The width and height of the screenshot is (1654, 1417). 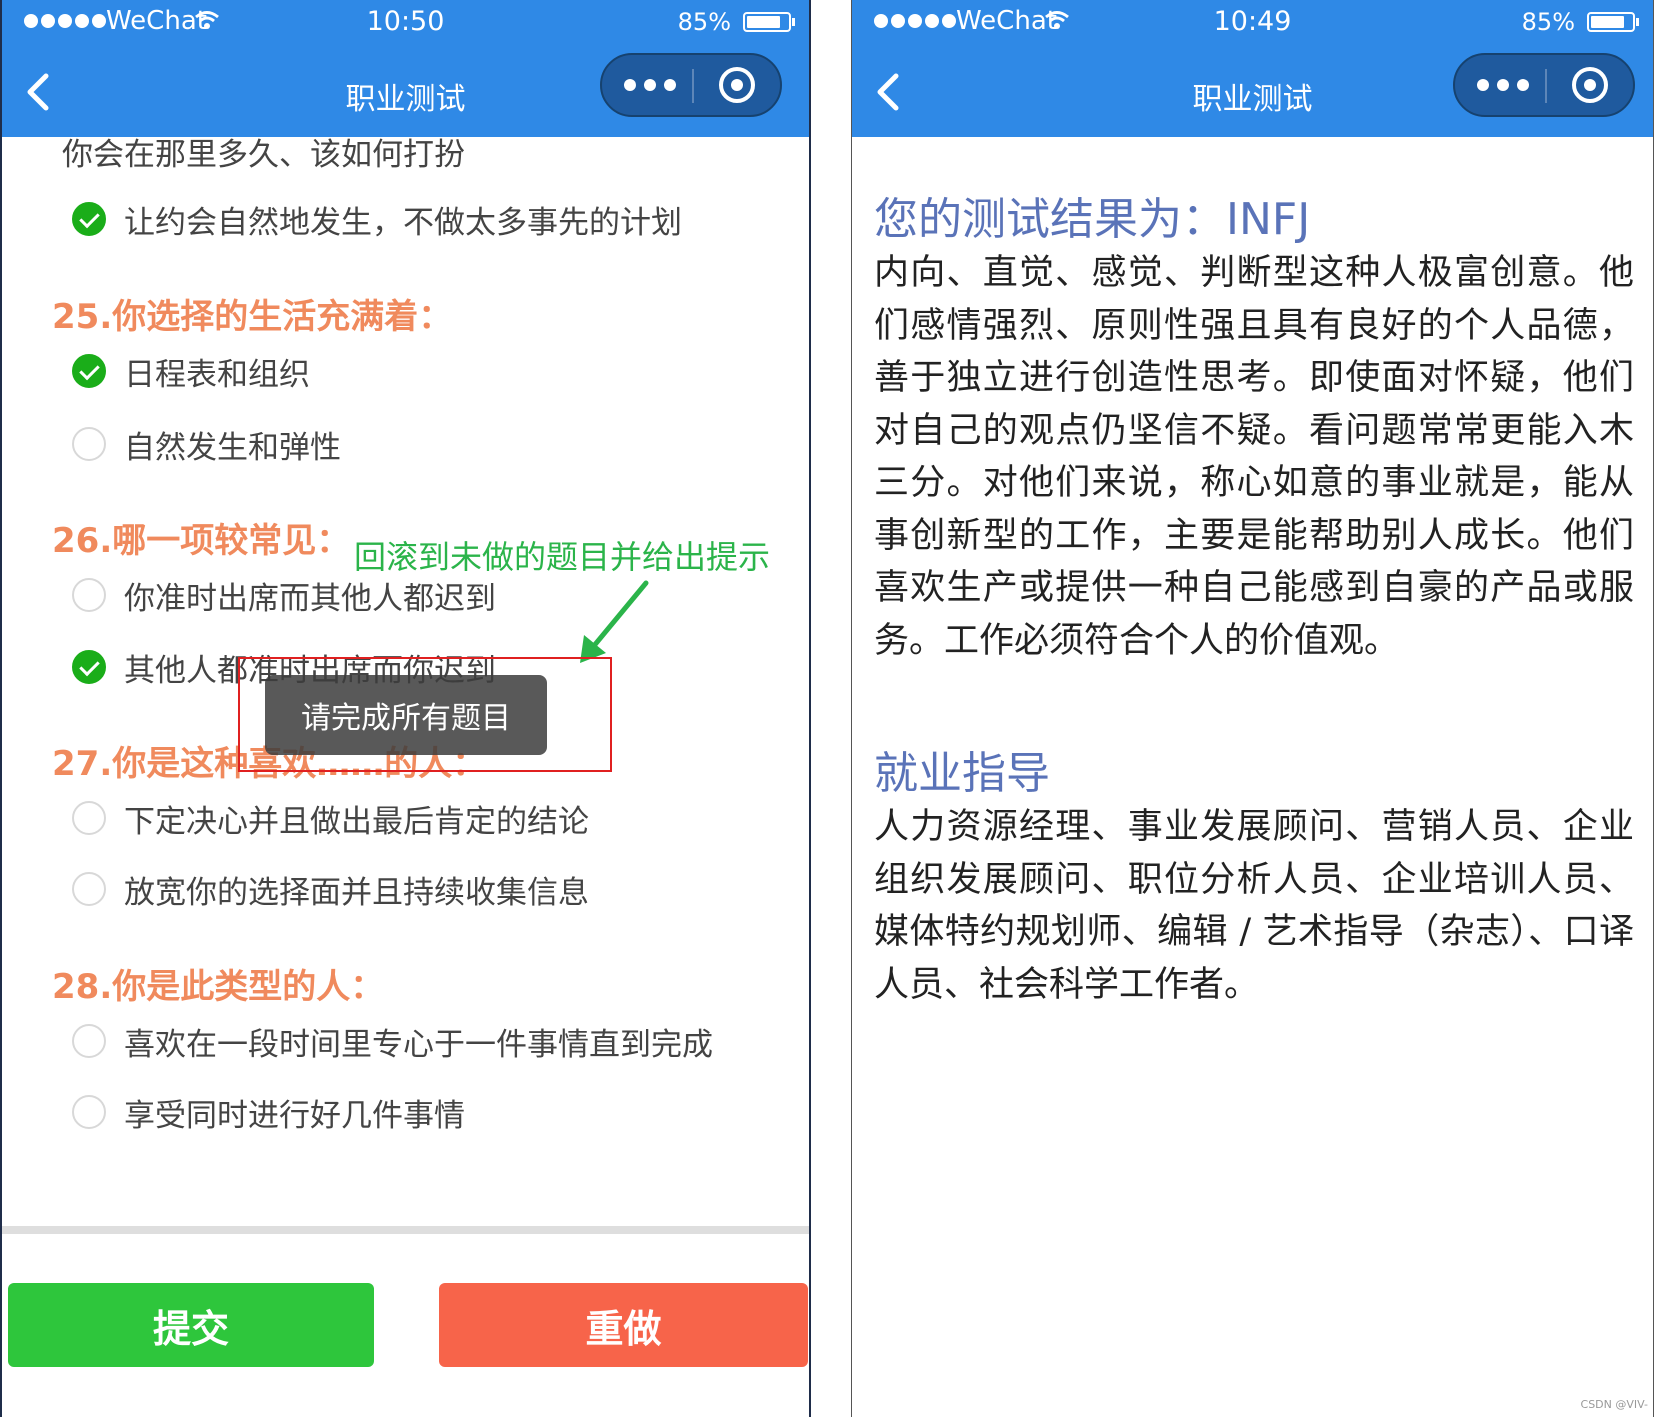 I want to click on option-label: 日程表和组织, so click(x=217, y=374).